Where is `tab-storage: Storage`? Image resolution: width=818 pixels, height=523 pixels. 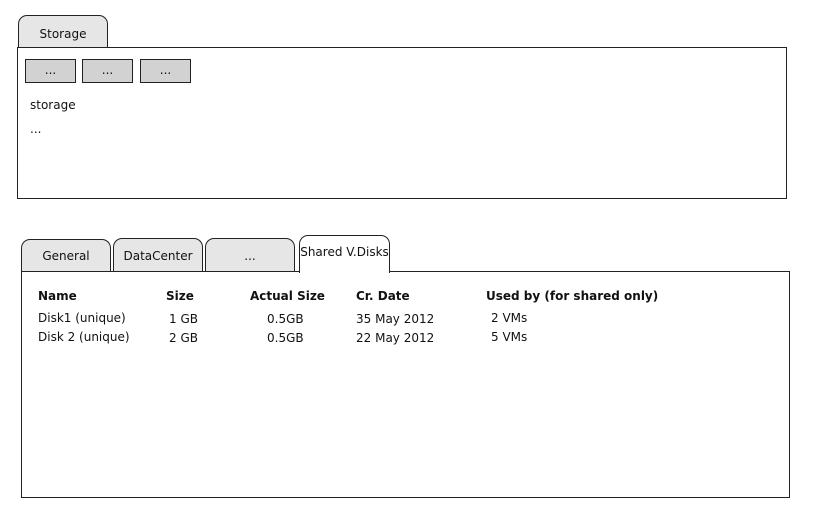 tab-storage: Storage is located at coordinates (63, 32).